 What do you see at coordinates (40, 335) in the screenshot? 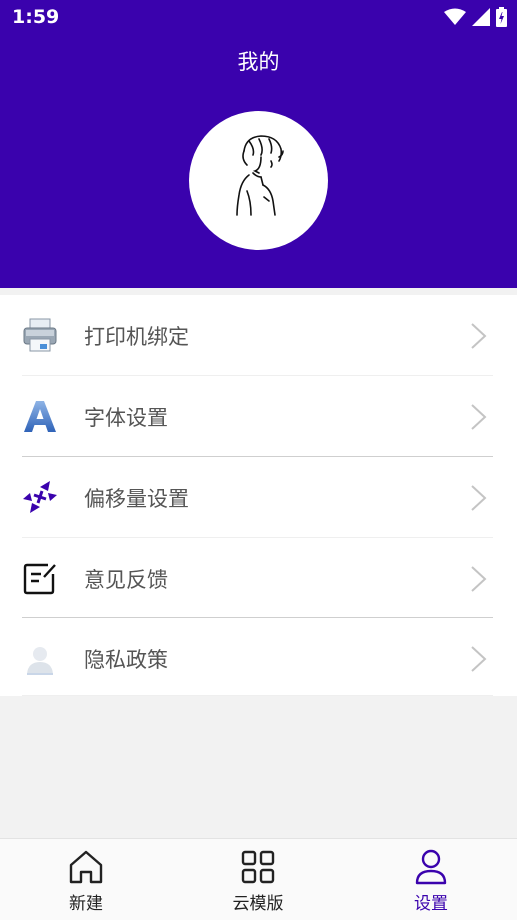
I see `printer-icon` at bounding box center [40, 335].